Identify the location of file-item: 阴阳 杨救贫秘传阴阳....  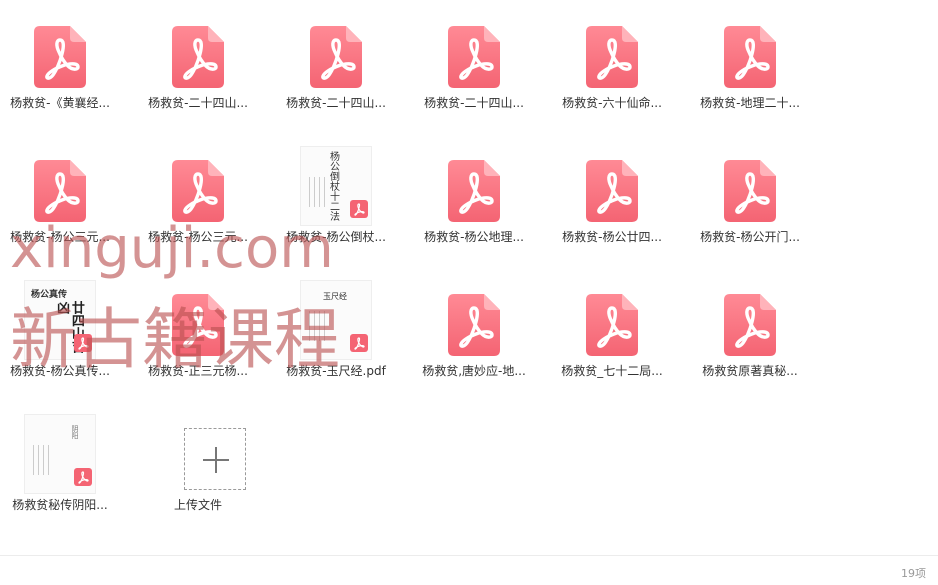
(60, 472).